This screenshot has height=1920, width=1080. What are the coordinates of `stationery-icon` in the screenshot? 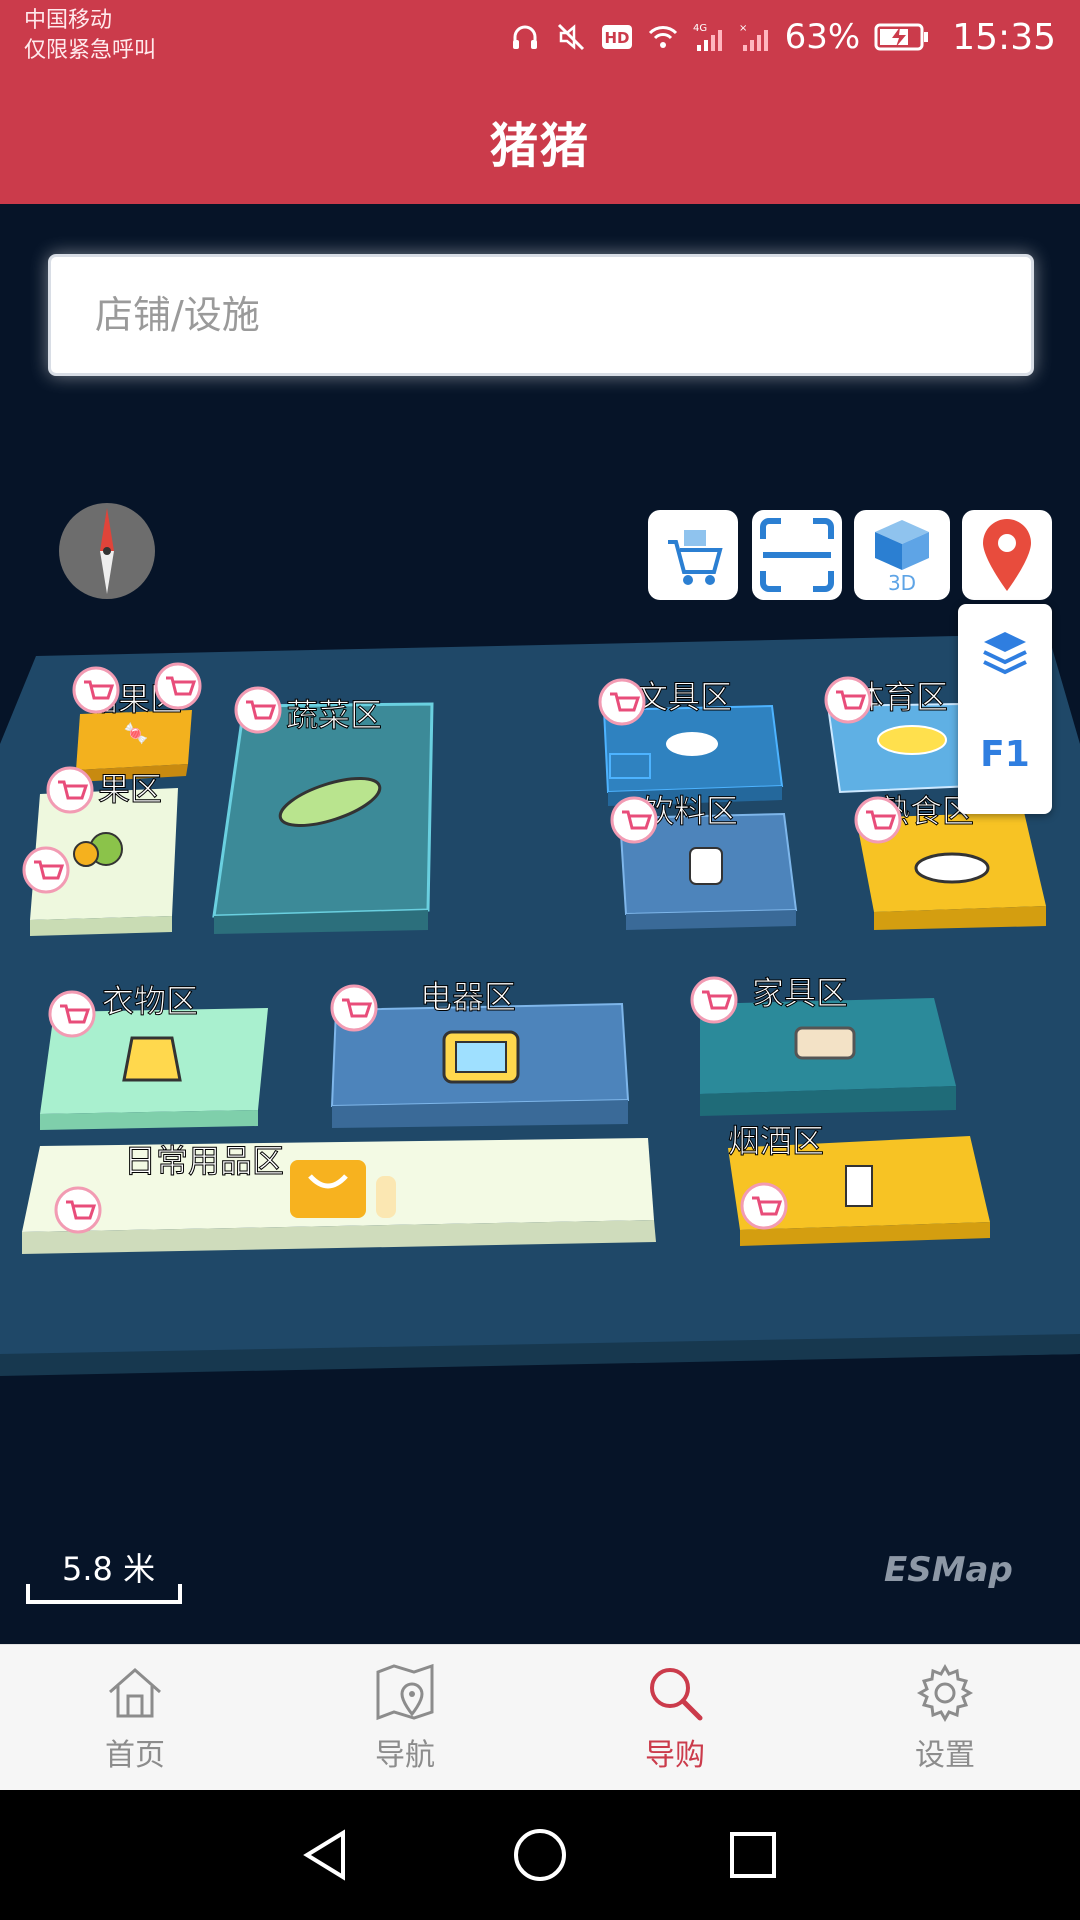 It's located at (692, 744).